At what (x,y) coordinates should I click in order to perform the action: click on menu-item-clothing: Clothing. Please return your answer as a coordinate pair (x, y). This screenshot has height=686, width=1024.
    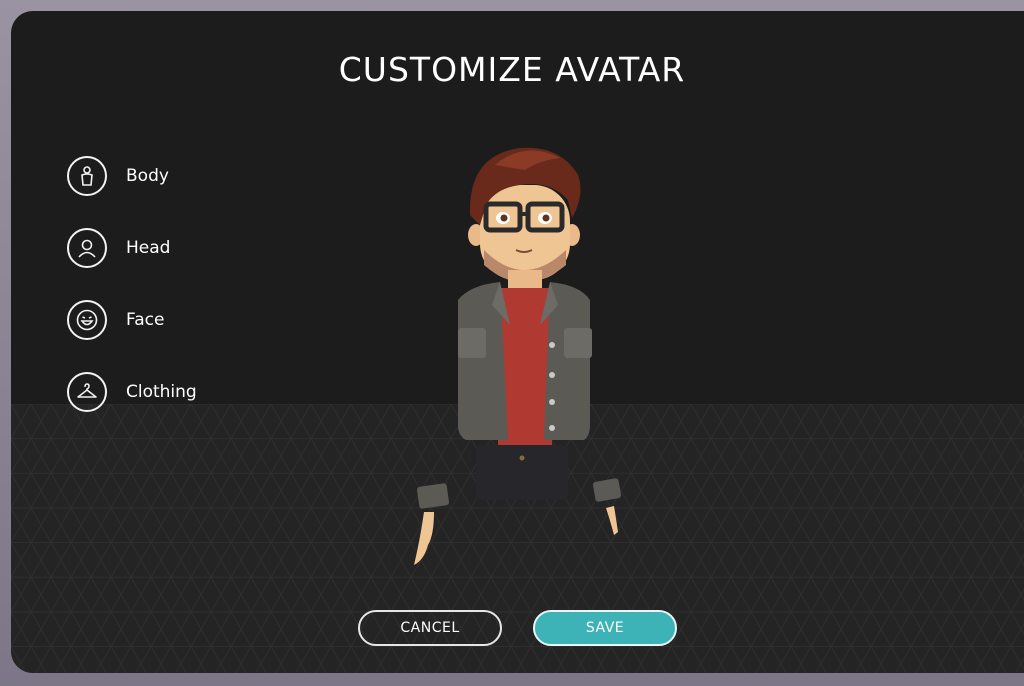
    Looking at the image, I should click on (157, 392).